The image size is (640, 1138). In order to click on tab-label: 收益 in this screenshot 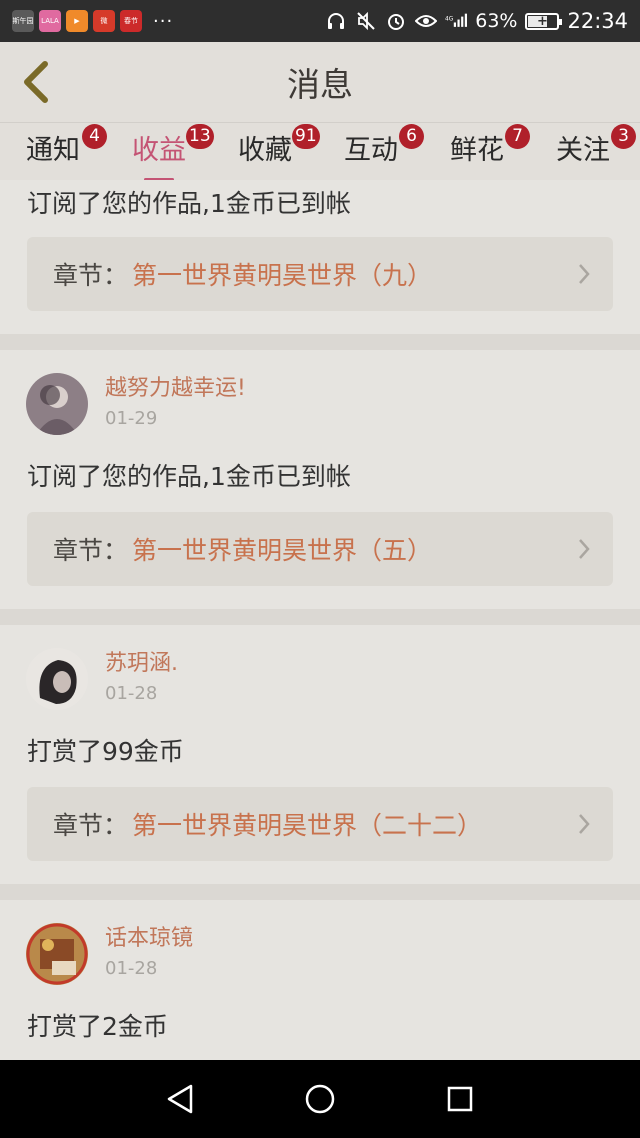, I will do `click(159, 150)`.